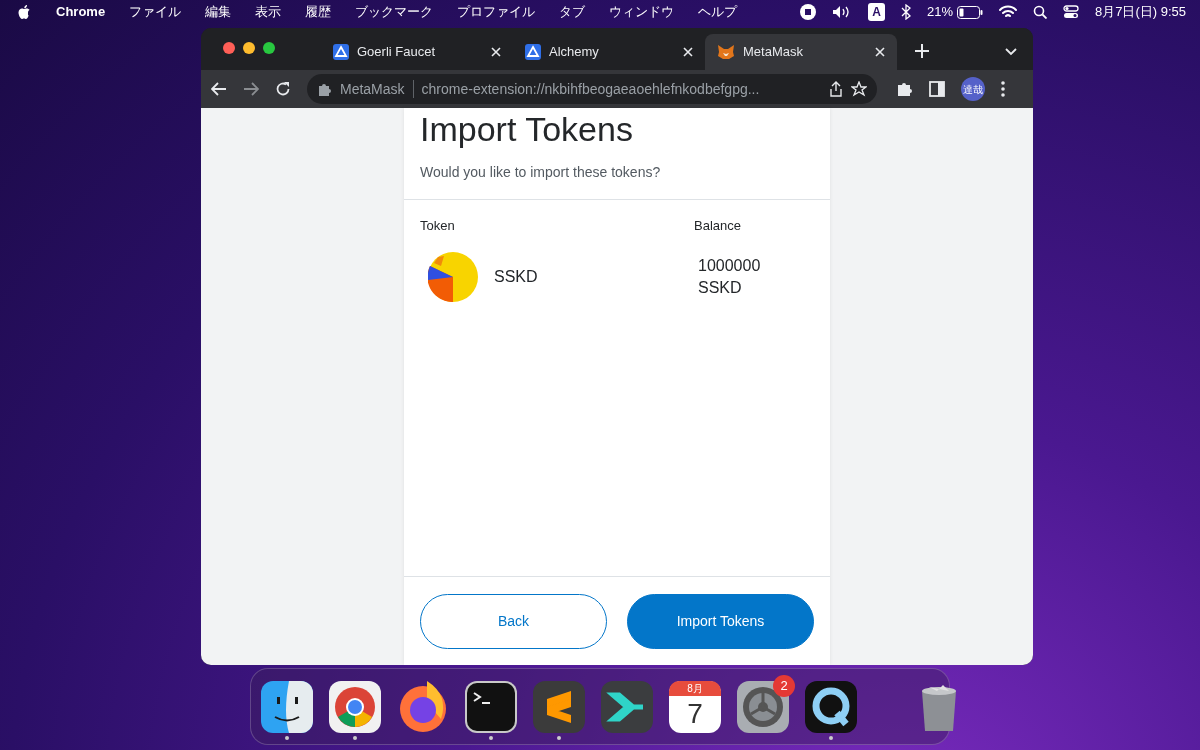 This screenshot has width=1200, height=750. Describe the element at coordinates (905, 12) in the screenshot. I see `bluetooth-icon` at that location.